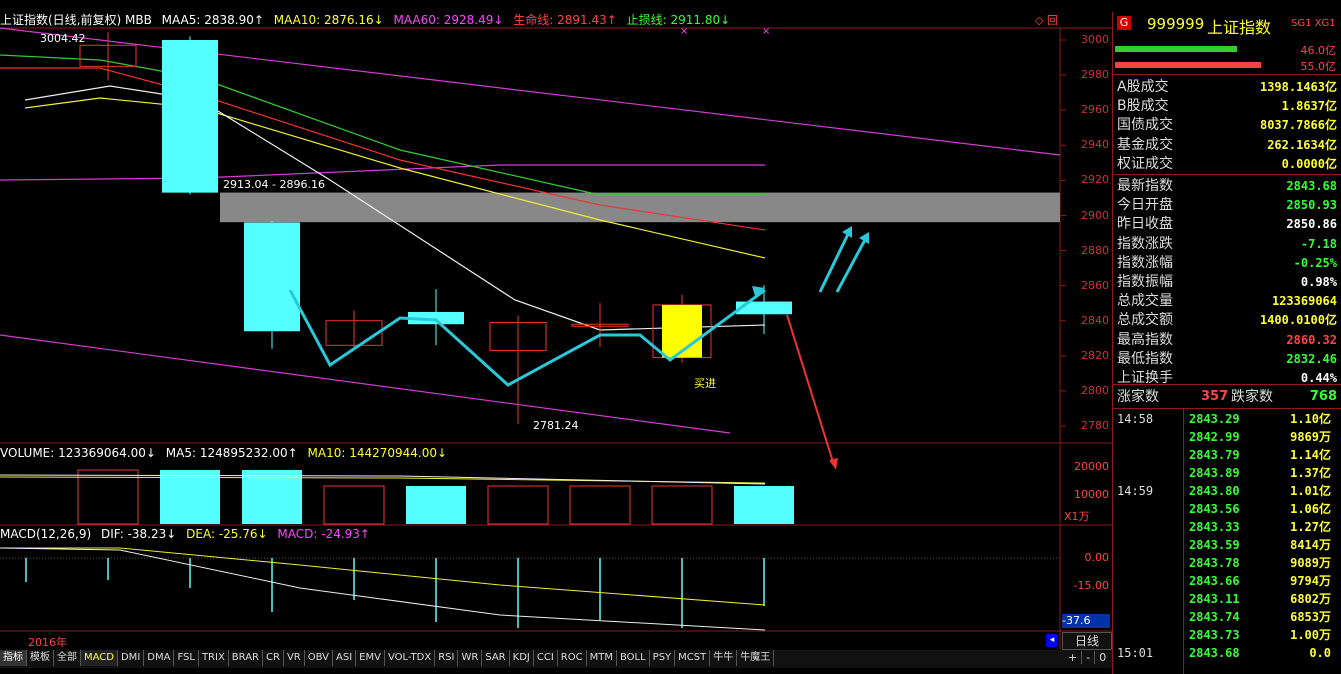 The image size is (1341, 674). I want to click on buy-signal-label: 买进, so click(705, 383).